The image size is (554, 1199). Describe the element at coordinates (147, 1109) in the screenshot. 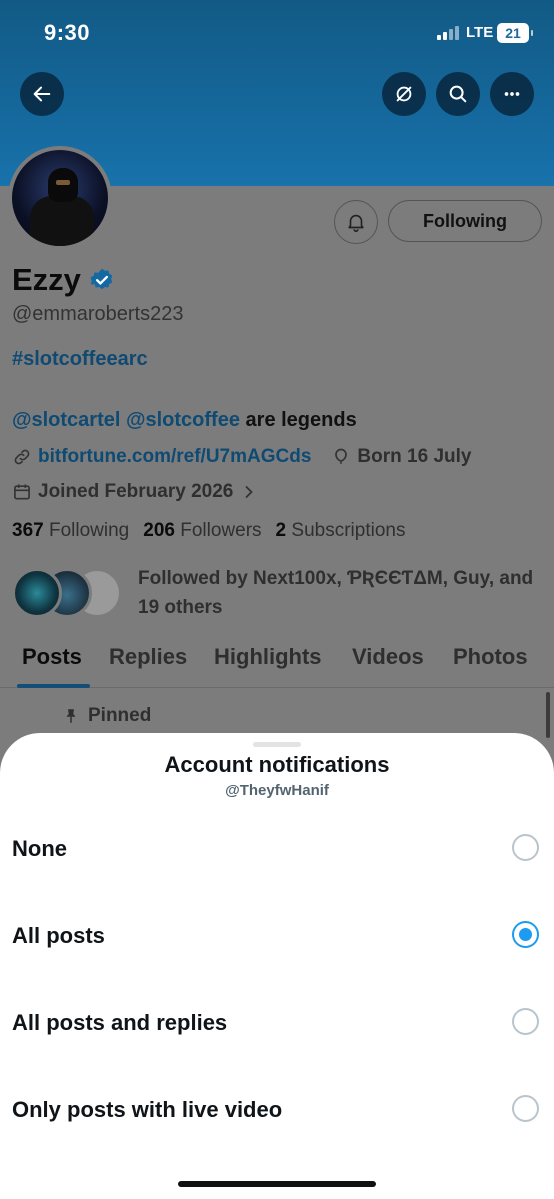

I see `option-label: Only posts with live video` at that location.